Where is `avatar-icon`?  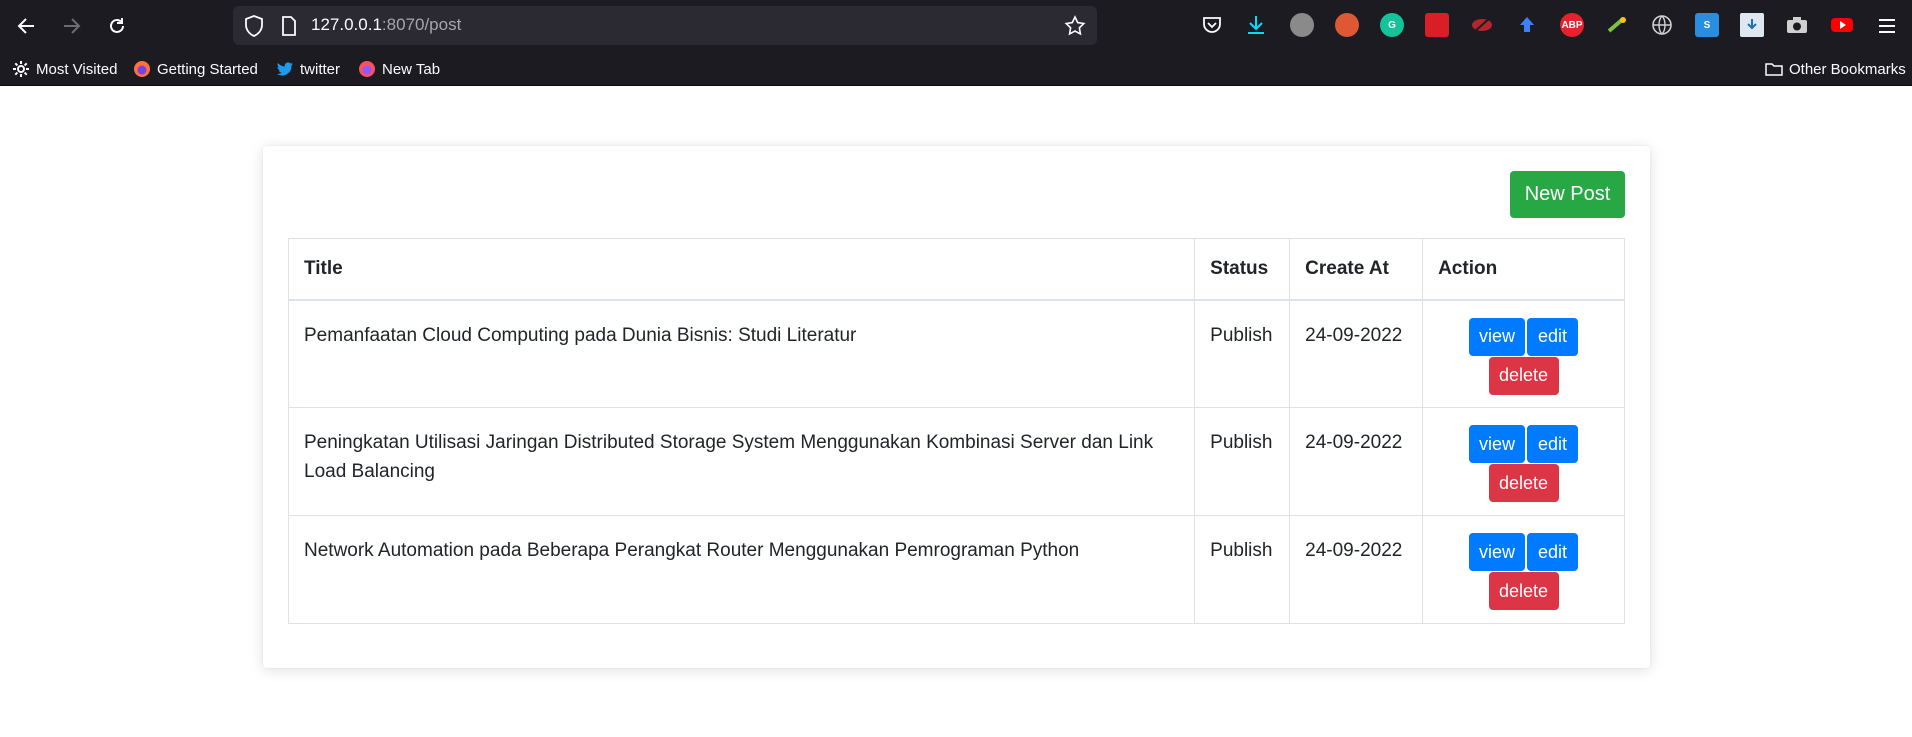 avatar-icon is located at coordinates (1302, 25).